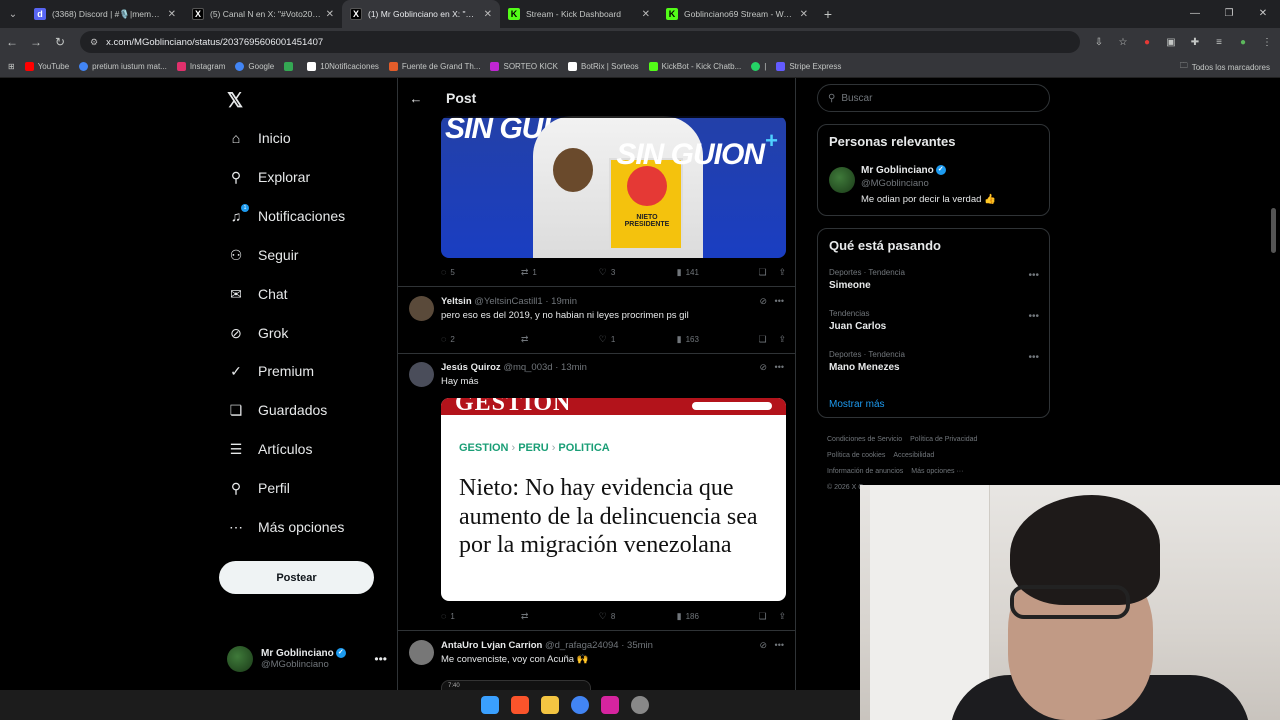 This screenshot has width=1280, height=720. What do you see at coordinates (105, 14) in the screenshot?
I see `browser-tab: d (3368) Discord | #🎙️|memes | ✕` at bounding box center [105, 14].